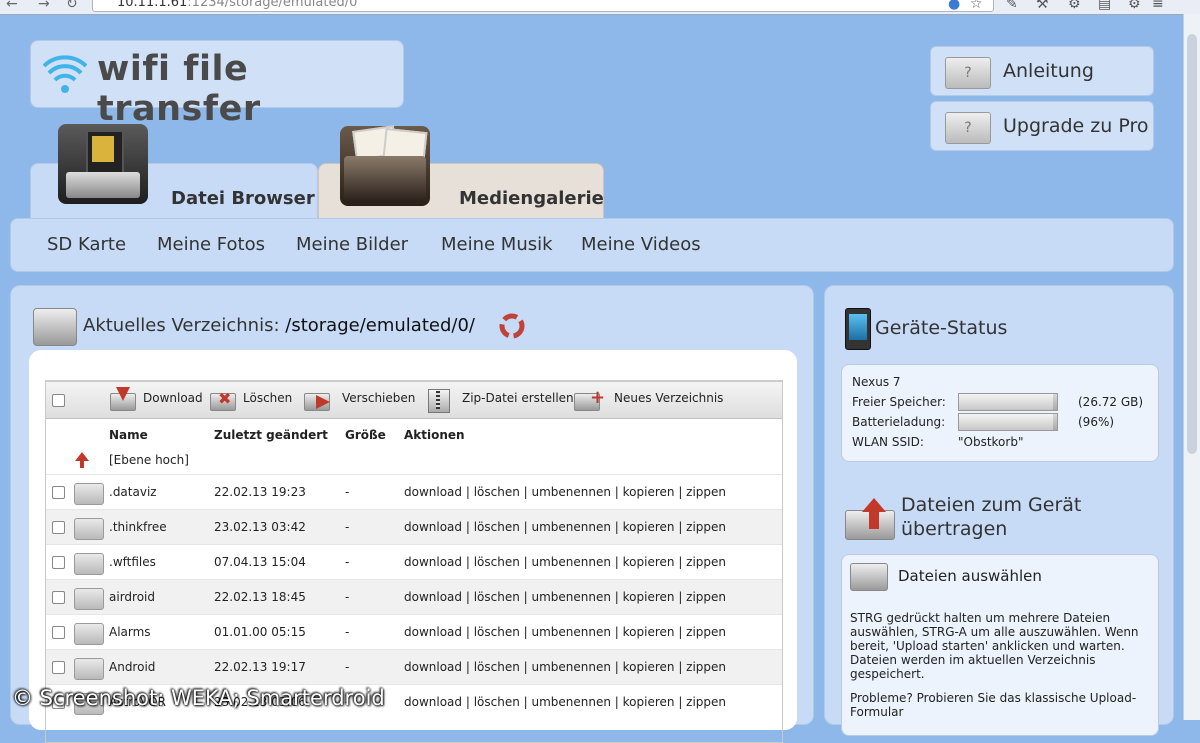 The image size is (1200, 743). What do you see at coordinates (668, 398) in the screenshot?
I see `new-folder-button: Neues Verzeichnis` at bounding box center [668, 398].